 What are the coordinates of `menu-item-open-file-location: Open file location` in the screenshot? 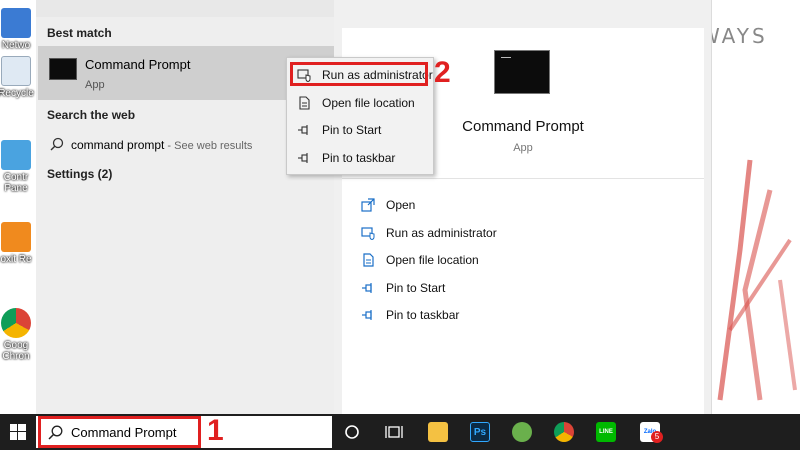 It's located at (360, 103).